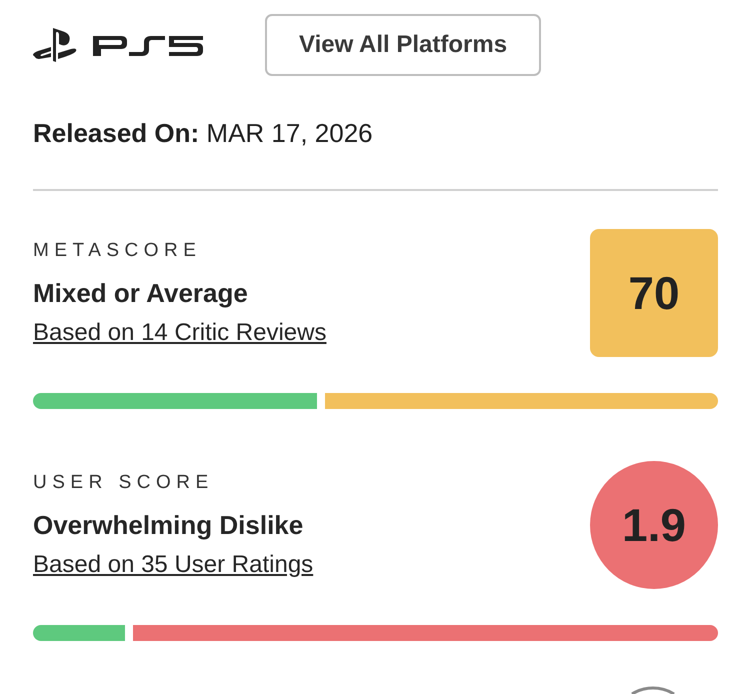 This screenshot has height=694, width=750. What do you see at coordinates (654, 293) in the screenshot?
I see `score-badge: 70` at bounding box center [654, 293].